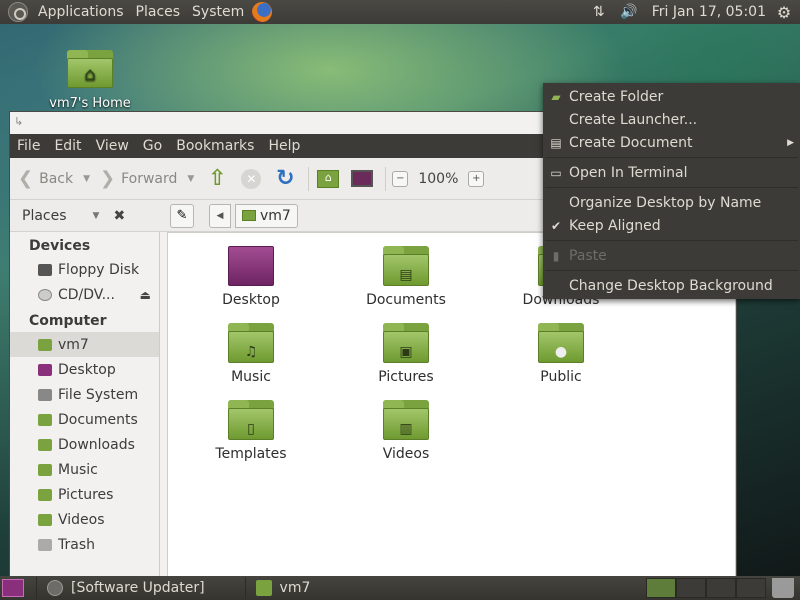 The image size is (800, 600). Describe the element at coordinates (13, 588) in the screenshot. I see `show-desktop-button` at that location.